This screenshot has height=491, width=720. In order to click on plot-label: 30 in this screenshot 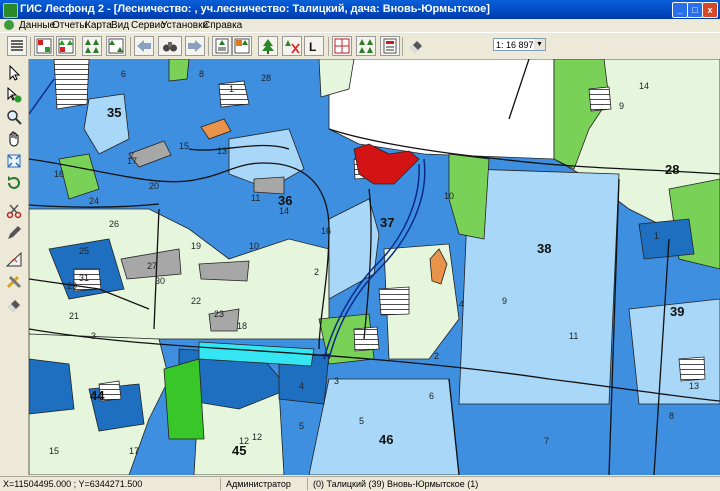, I will do `click(160, 281)`.